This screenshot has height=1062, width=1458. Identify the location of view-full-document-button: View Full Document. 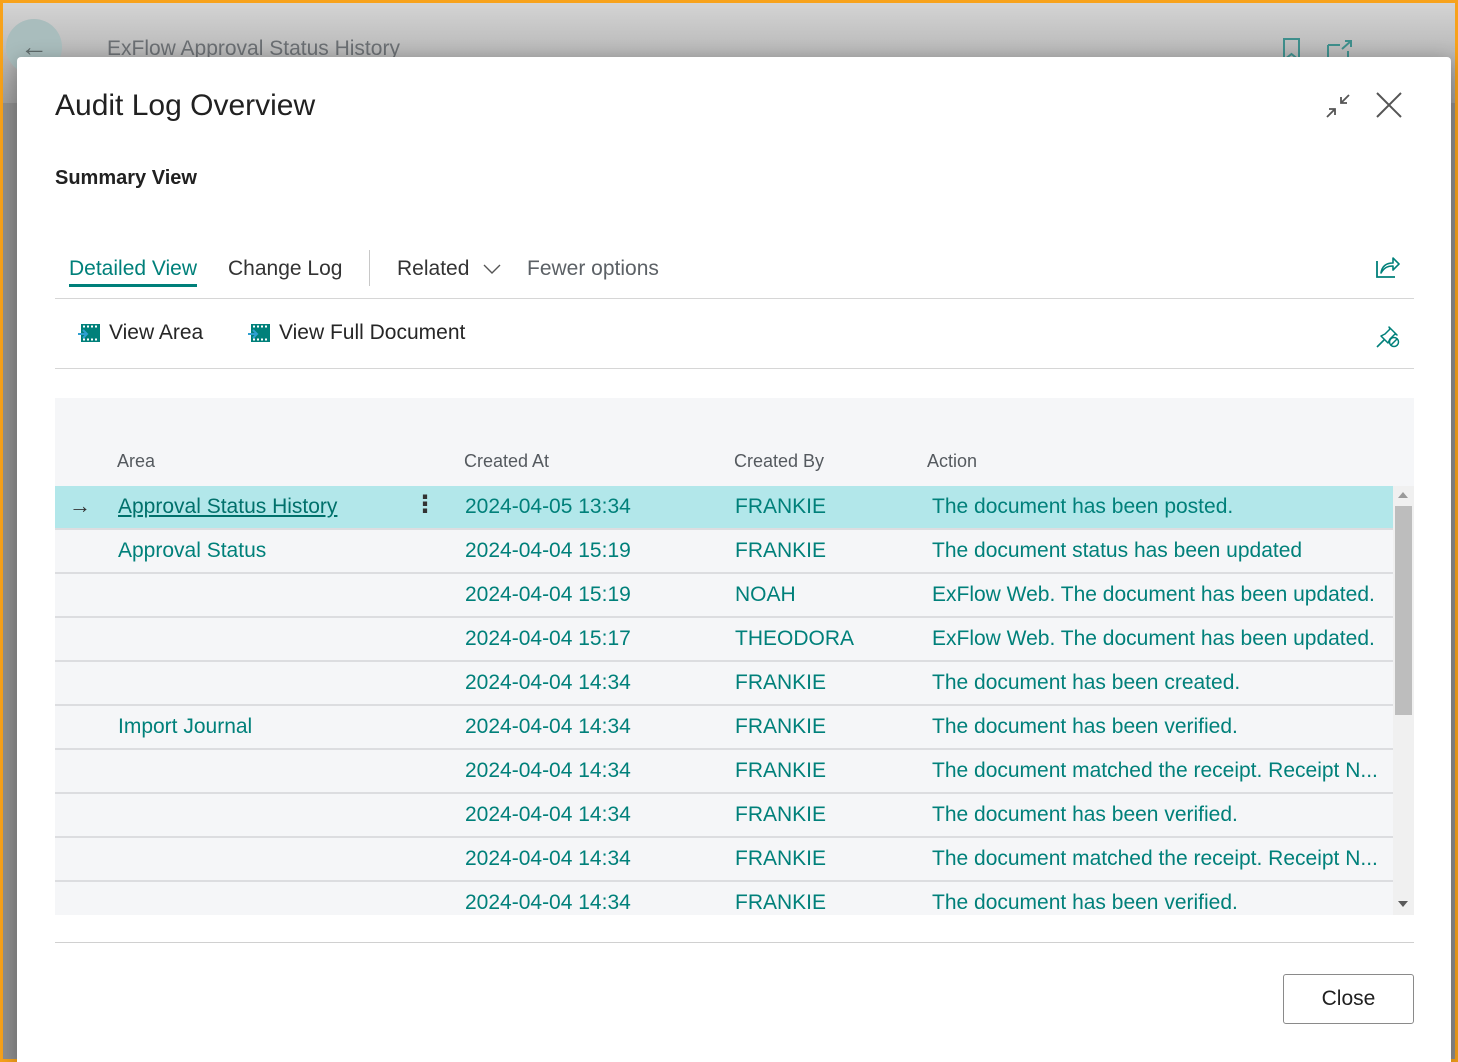
(356, 333).